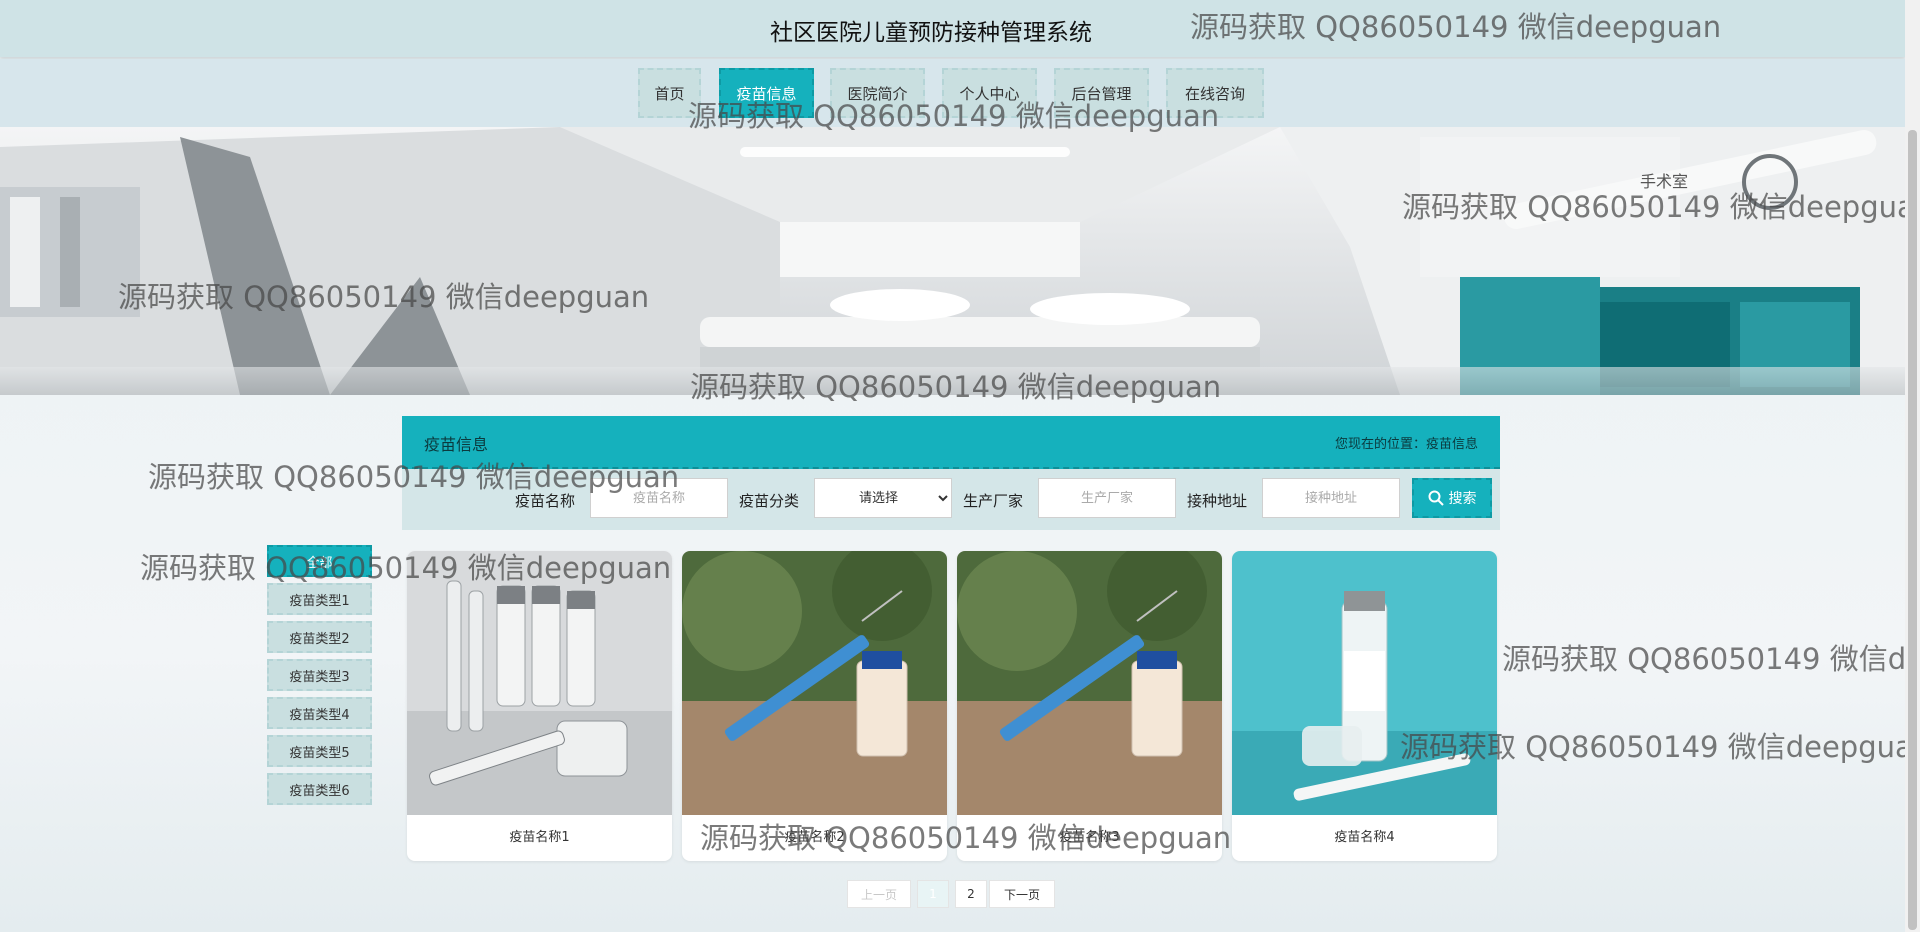  What do you see at coordinates (989, 93) in the screenshot?
I see `nav-item-personal-center: 个人中心` at bounding box center [989, 93].